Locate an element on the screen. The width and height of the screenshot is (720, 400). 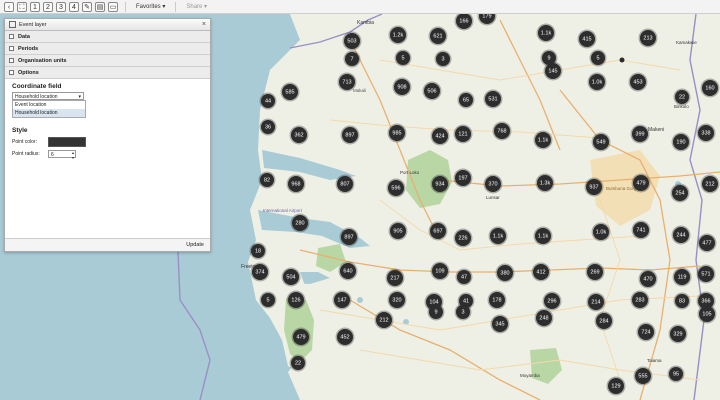
map-label-freetown: Freetown is located at coordinates (251, 267).